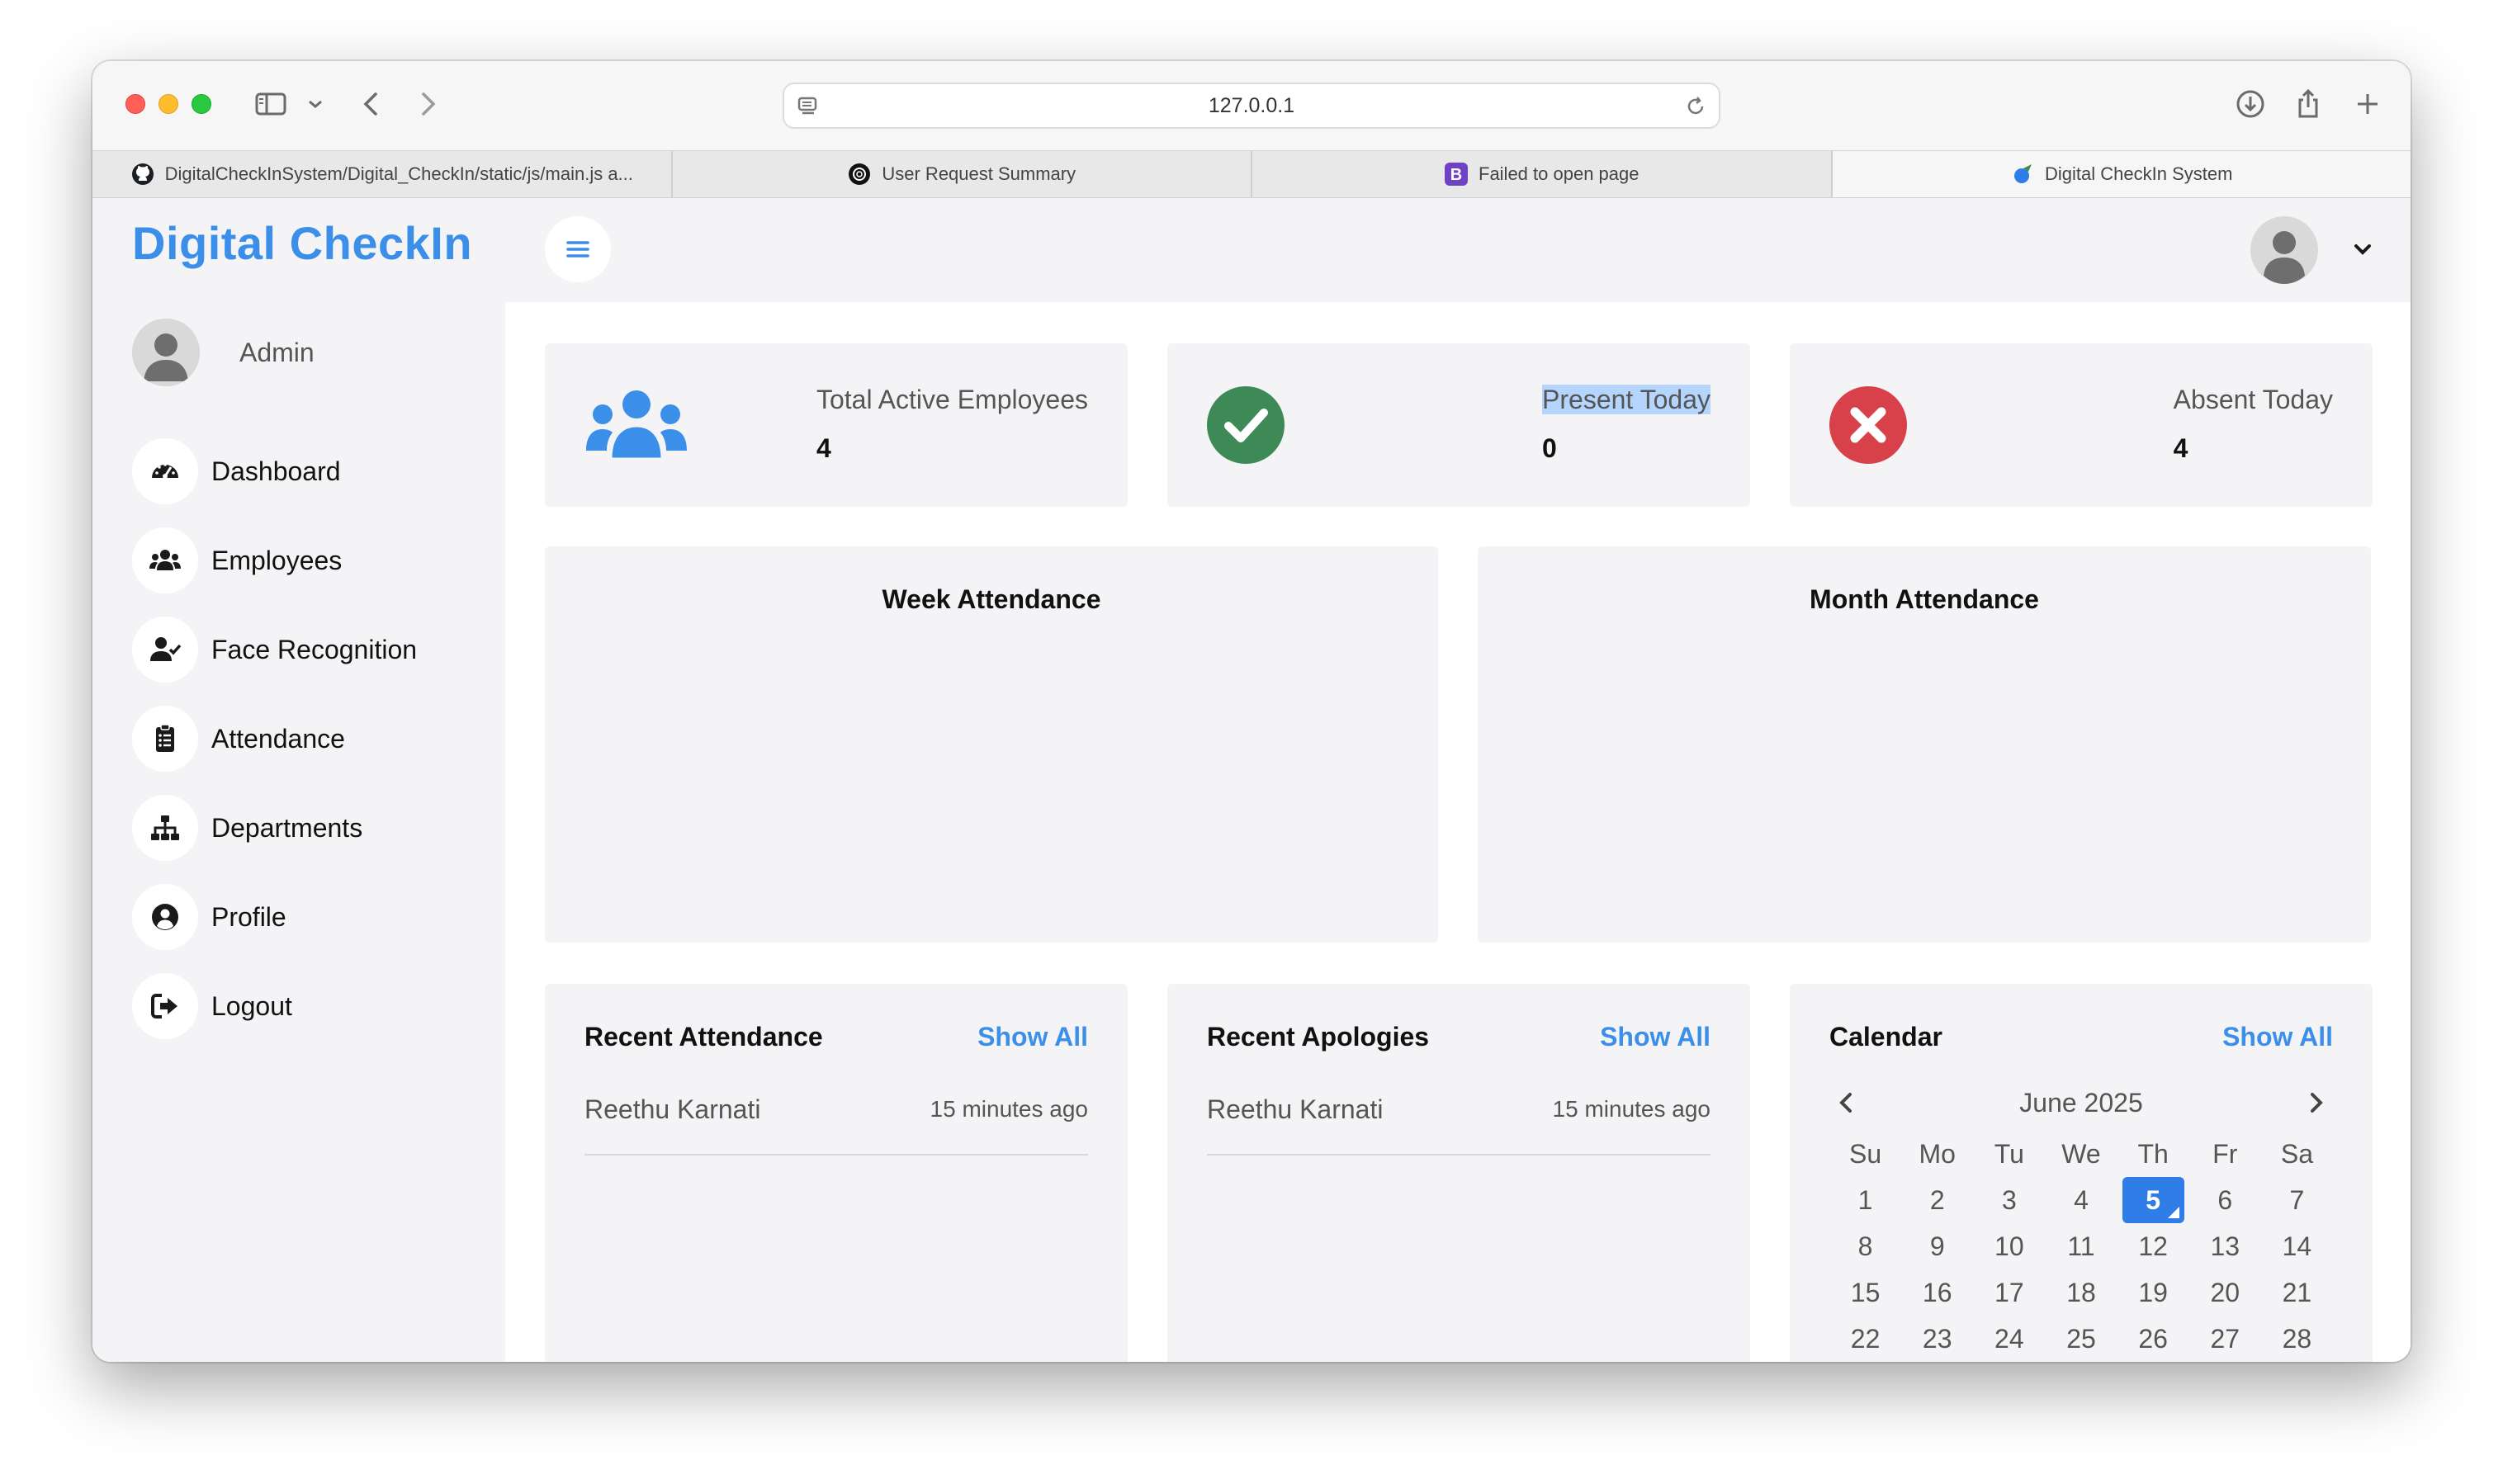 The width and height of the screenshot is (2503, 1484). I want to click on calendar-day: 25, so click(2081, 1339).